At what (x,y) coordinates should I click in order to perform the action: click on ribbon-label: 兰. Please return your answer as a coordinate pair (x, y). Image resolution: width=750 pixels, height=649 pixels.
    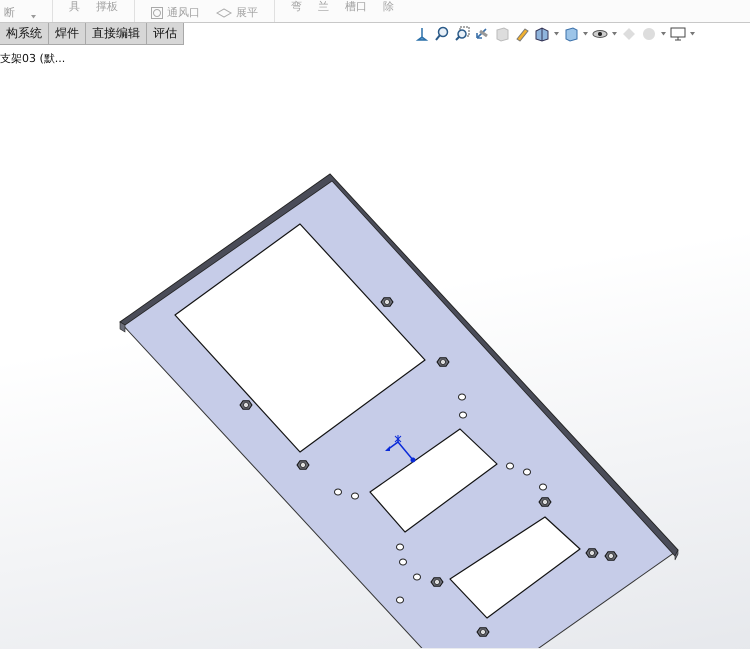
    Looking at the image, I should click on (323, 7).